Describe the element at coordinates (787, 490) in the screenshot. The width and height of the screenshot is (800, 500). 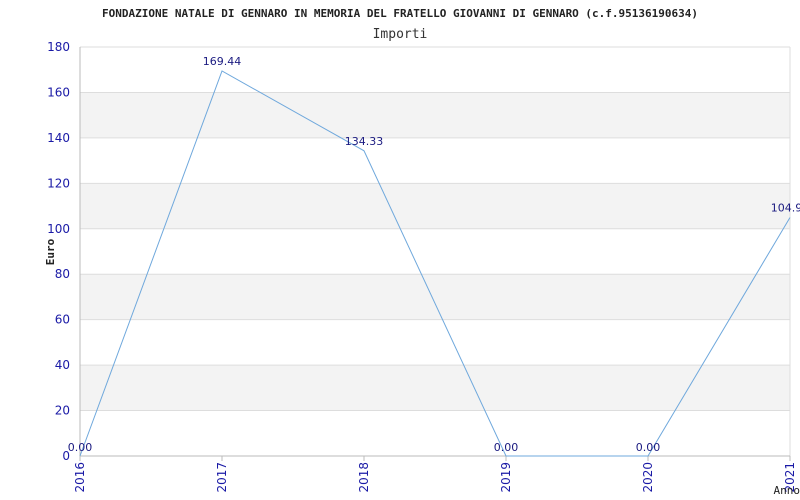
I see `x-axis-label: Anno` at that location.